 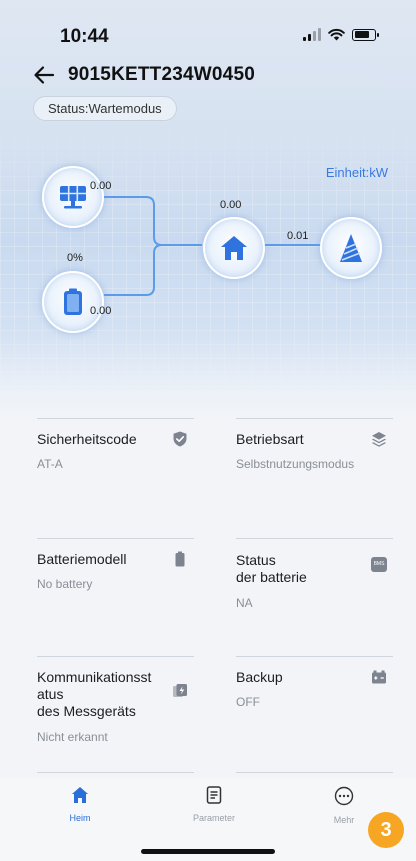 What do you see at coordinates (295, 464) in the screenshot?
I see `card-value: Selbstnutzungsmodus` at bounding box center [295, 464].